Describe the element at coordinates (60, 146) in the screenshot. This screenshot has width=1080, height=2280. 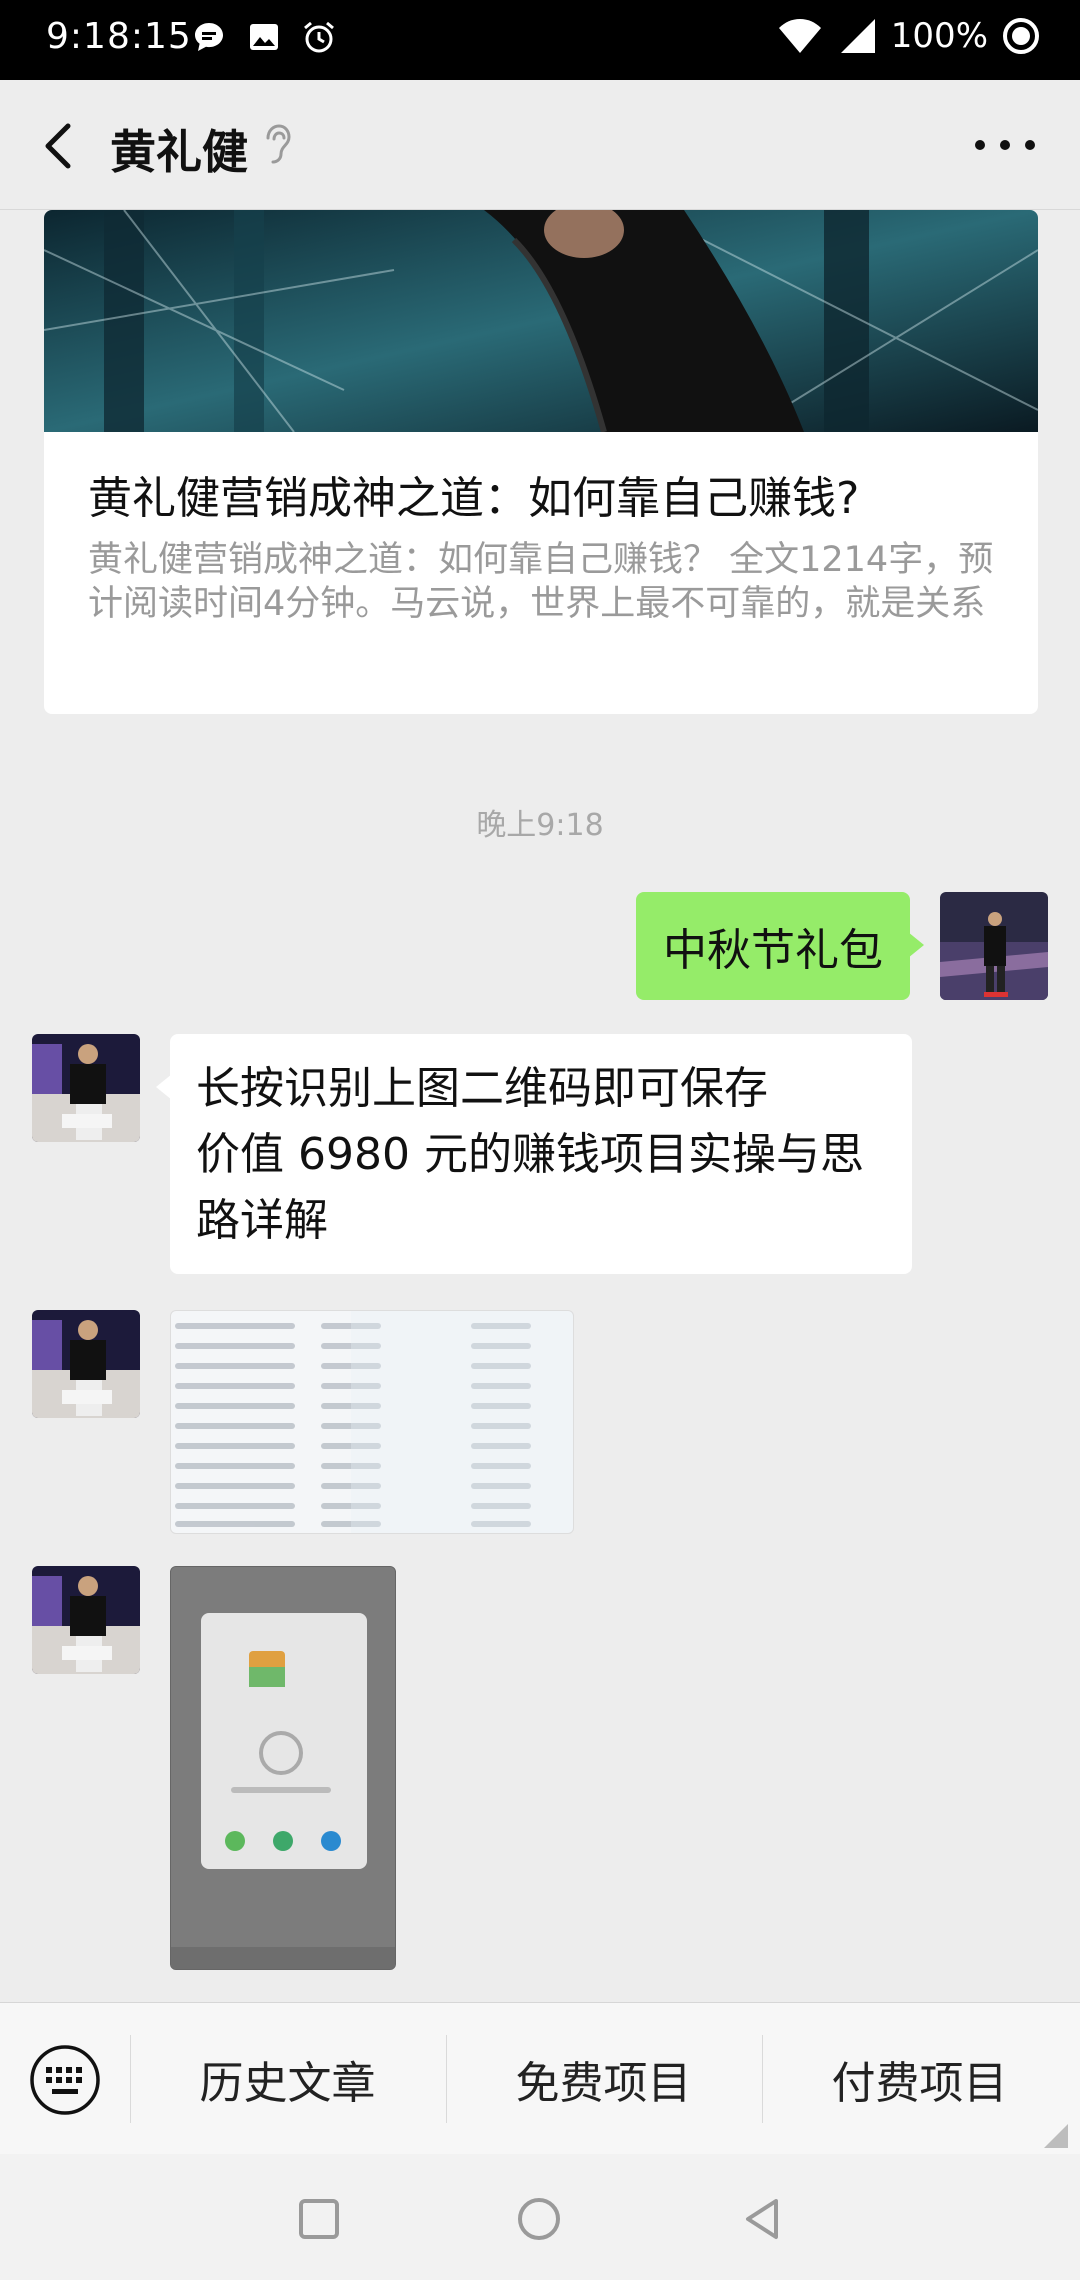
I see `back-arrow-icon` at that location.